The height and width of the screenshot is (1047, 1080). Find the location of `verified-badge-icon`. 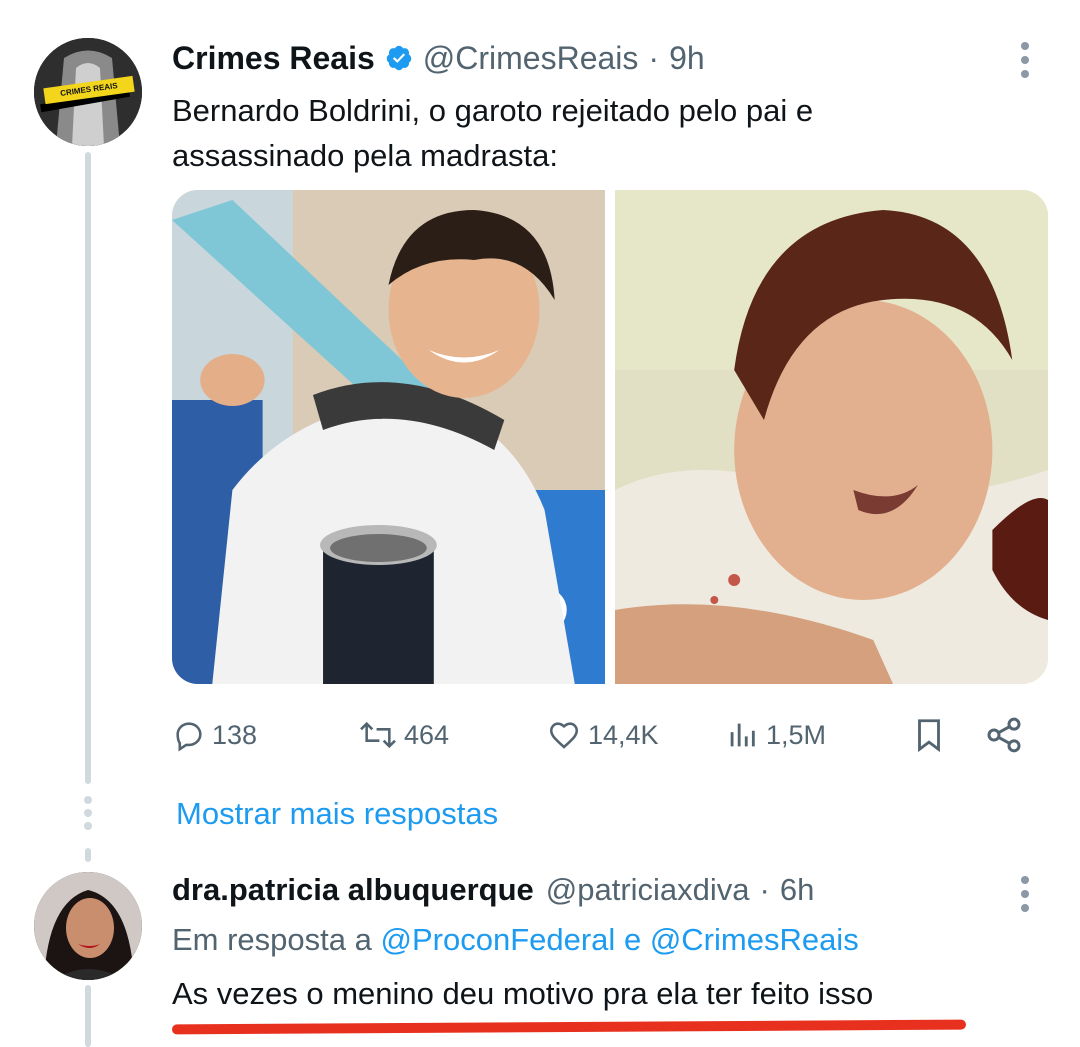

verified-badge-icon is located at coordinates (399, 58).